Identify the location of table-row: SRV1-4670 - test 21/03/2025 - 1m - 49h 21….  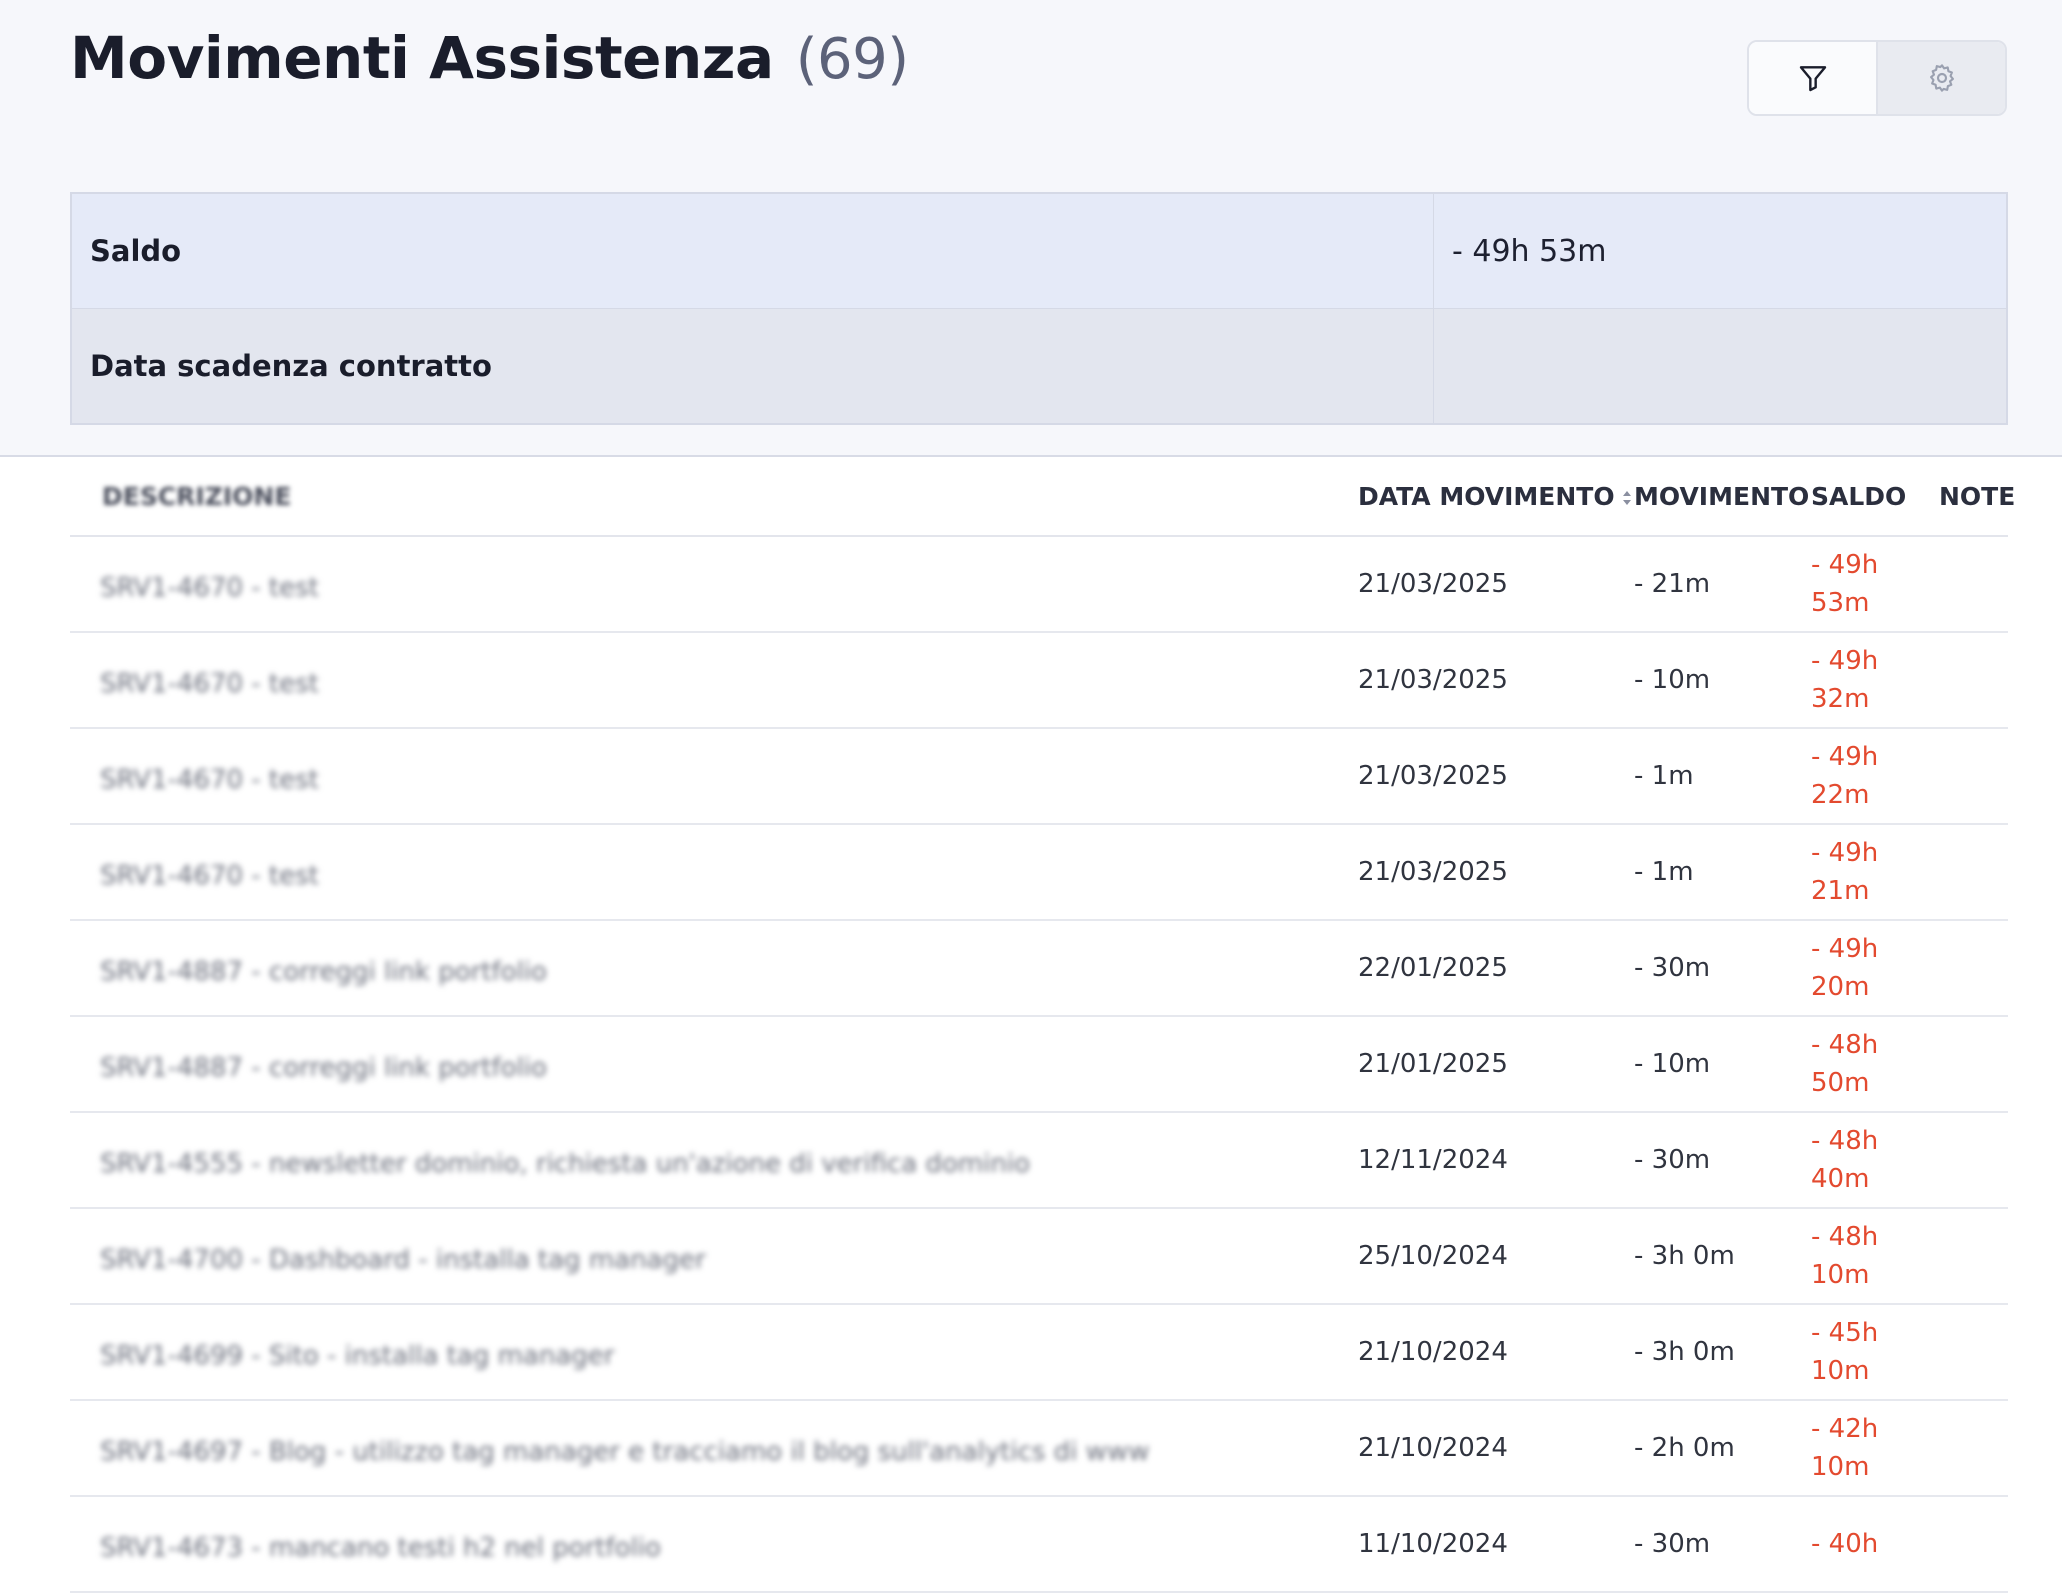
(1039, 873).